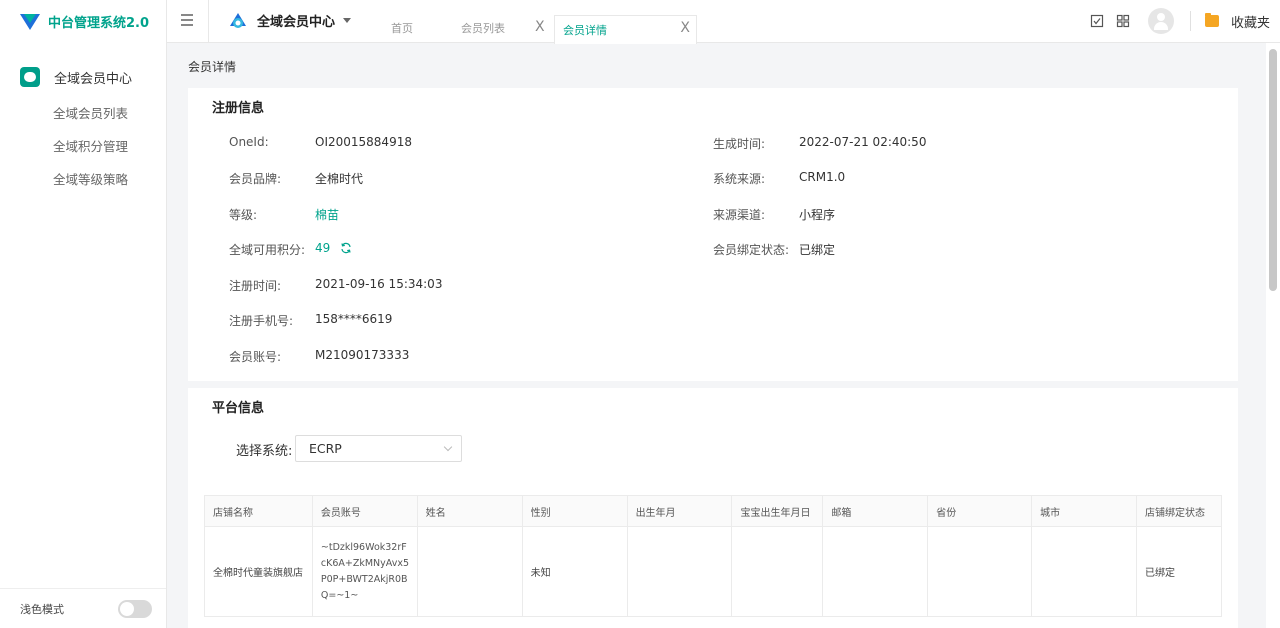 The image size is (1280, 628). Describe the element at coordinates (323, 248) in the screenshot. I see `field-value-points: 49` at that location.